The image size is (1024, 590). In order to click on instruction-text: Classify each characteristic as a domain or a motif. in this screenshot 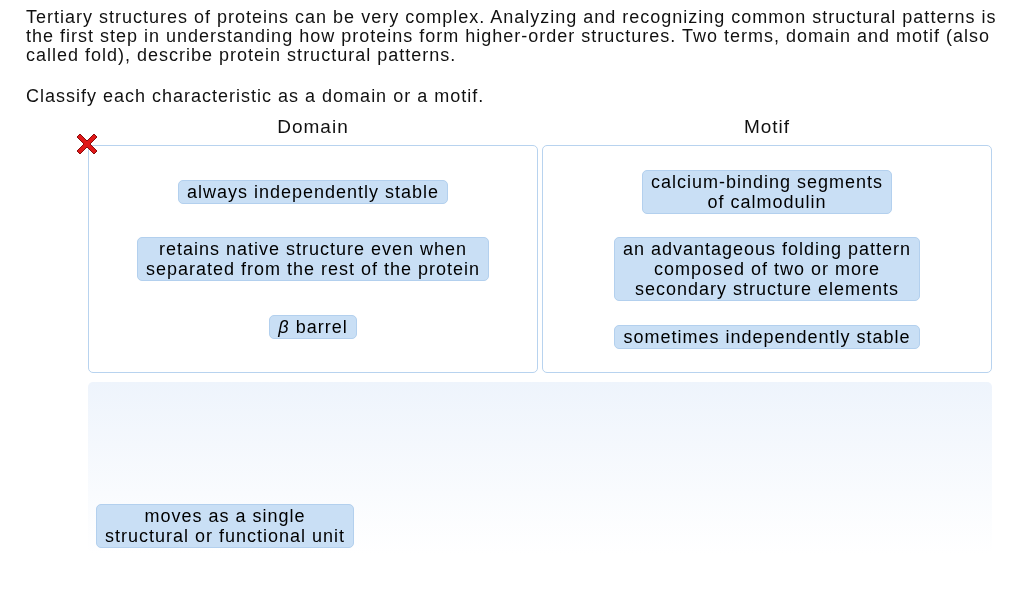, I will do `click(256, 96)`.